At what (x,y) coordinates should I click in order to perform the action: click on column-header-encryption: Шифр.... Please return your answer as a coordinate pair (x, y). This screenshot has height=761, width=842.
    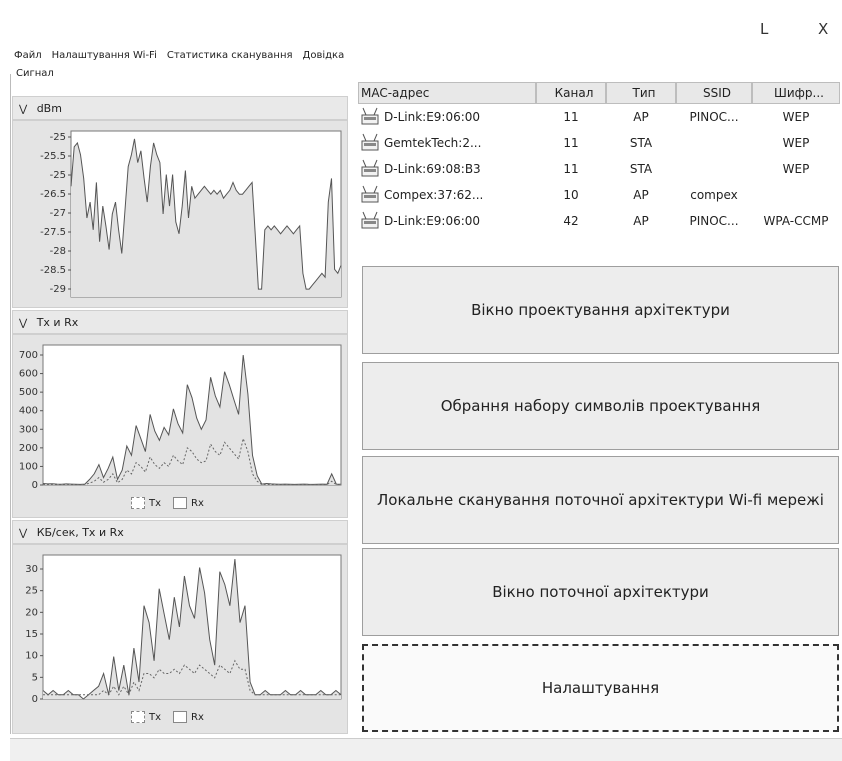
    Looking at the image, I should click on (796, 93).